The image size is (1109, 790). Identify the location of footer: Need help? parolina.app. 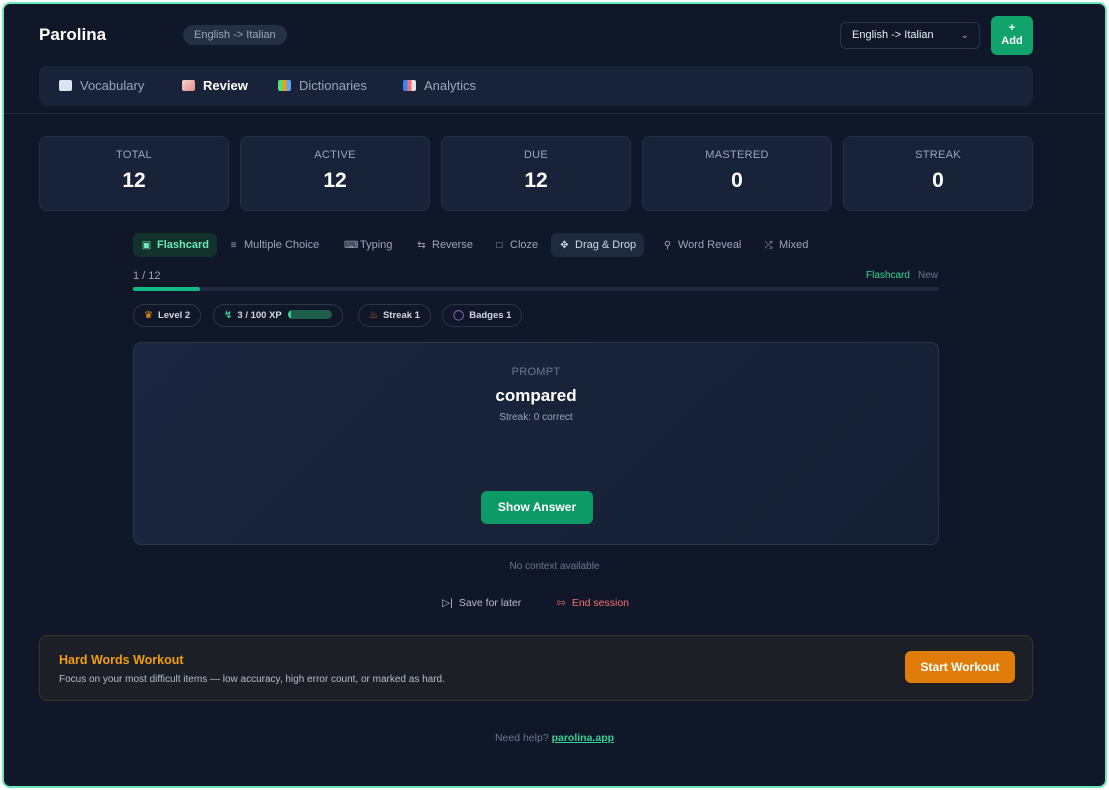
(554, 738).